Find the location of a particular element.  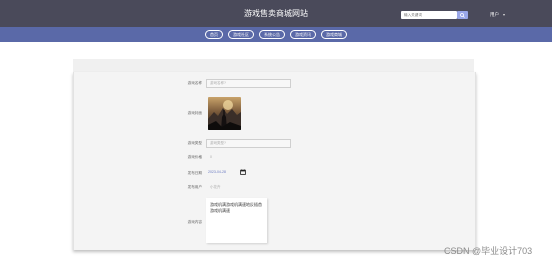

watermark: CSDN @毕业设计703 is located at coordinates (488, 251).